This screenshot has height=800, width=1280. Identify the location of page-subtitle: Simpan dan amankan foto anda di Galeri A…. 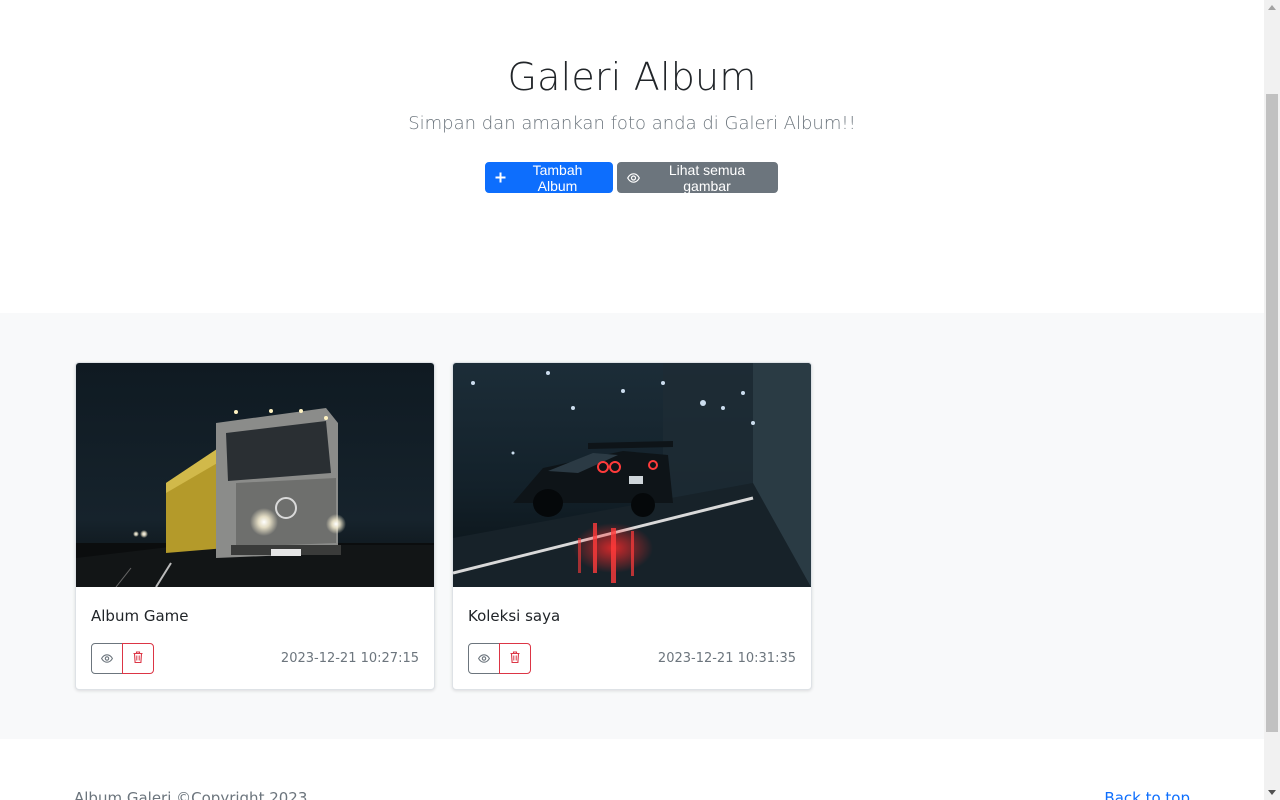
(632, 123).